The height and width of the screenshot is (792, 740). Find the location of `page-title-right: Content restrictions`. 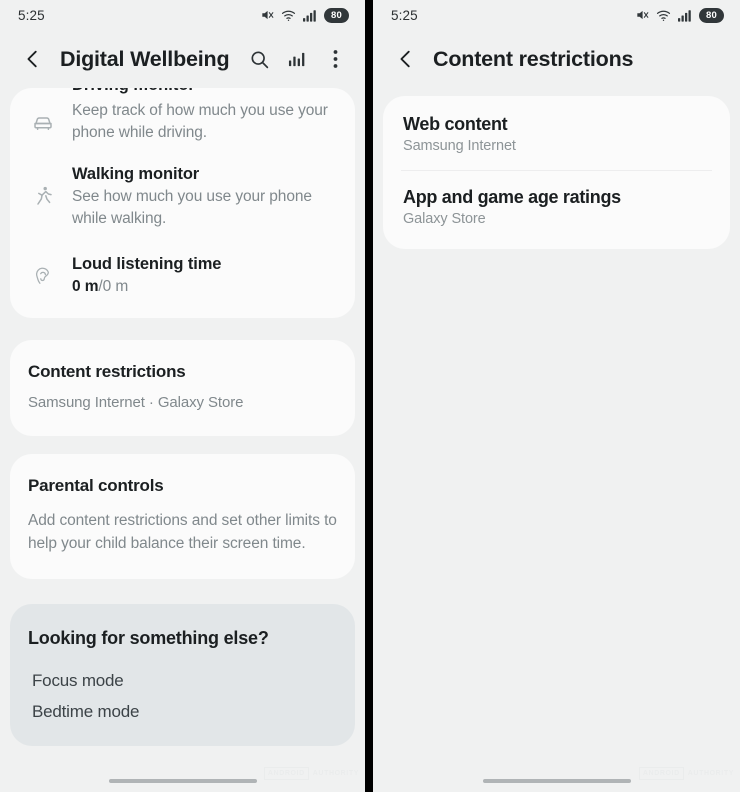

page-title-right: Content restrictions is located at coordinates (533, 58).